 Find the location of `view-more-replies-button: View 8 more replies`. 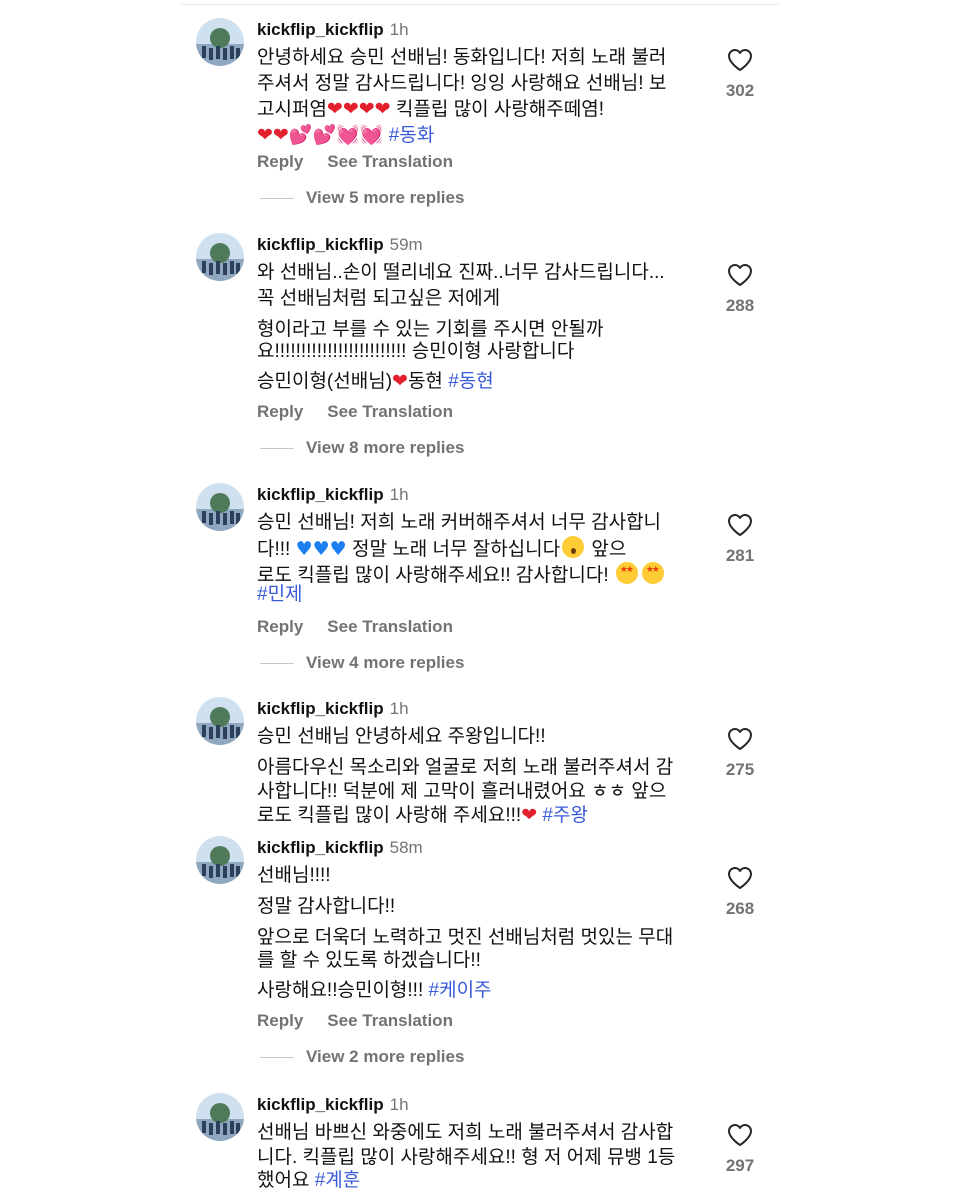

view-more-replies-button: View 8 more replies is located at coordinates (362, 448).